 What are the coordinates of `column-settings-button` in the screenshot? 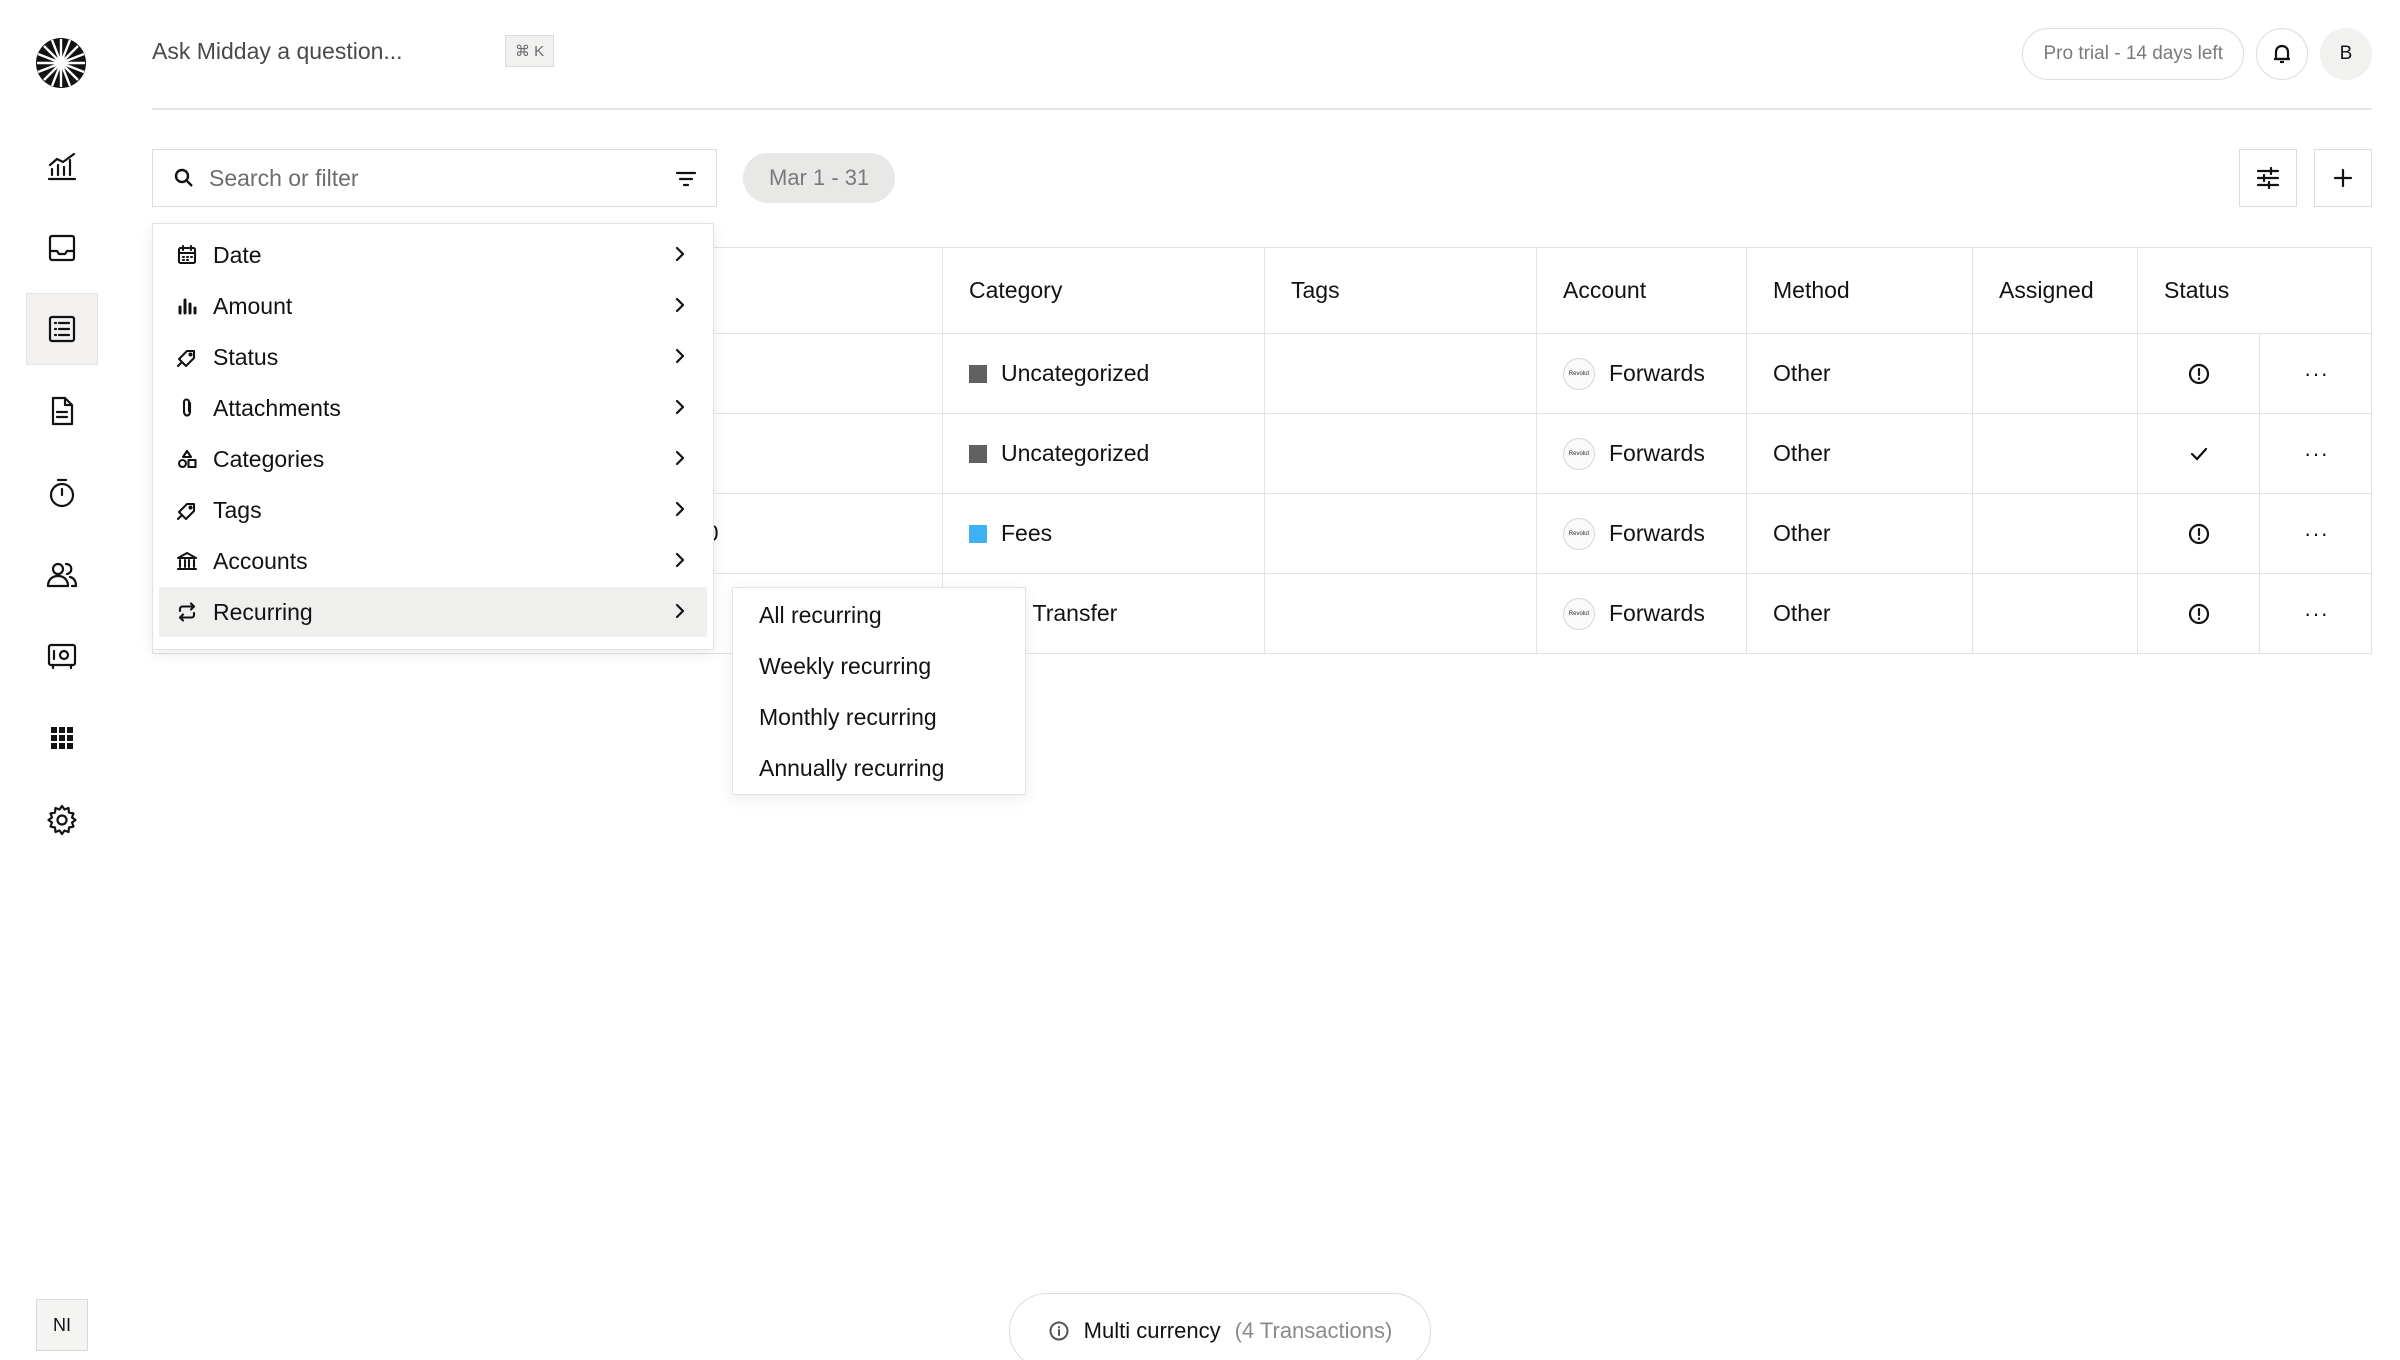 It's located at (2268, 178).